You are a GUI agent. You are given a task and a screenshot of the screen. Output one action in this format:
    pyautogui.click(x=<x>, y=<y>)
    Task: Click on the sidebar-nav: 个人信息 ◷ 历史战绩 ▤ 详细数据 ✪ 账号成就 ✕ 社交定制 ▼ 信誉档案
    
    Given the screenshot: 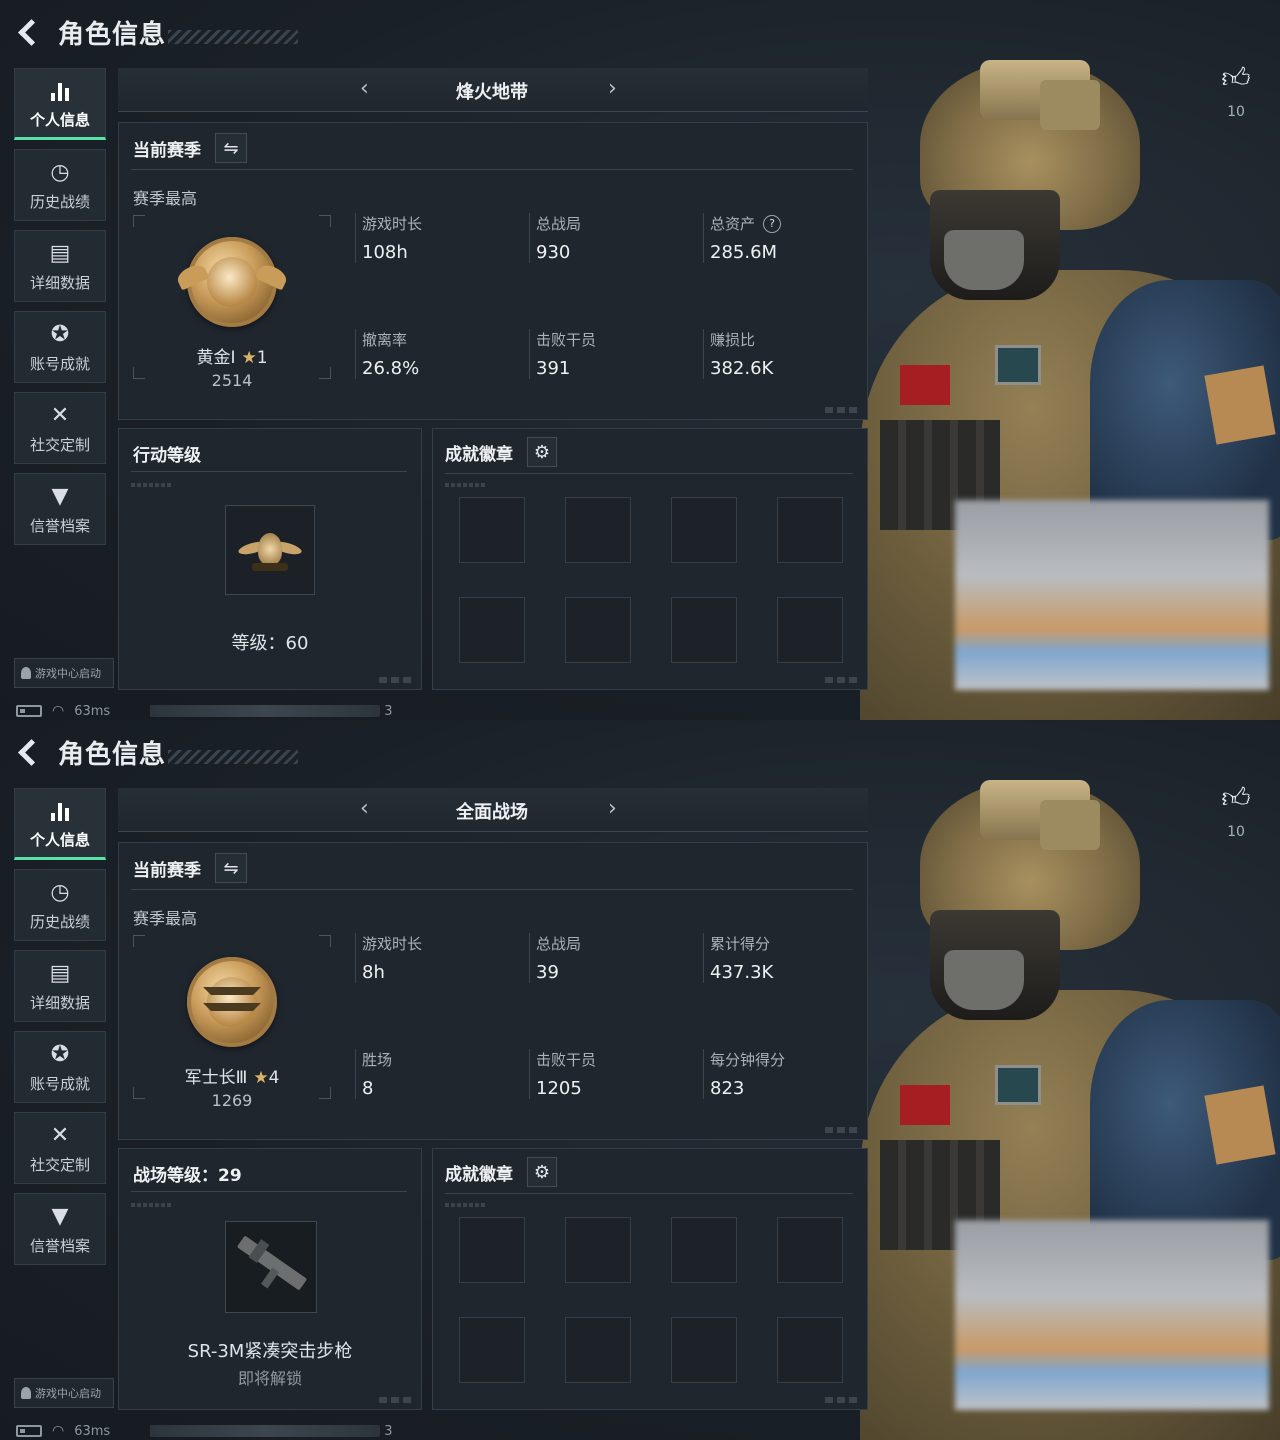 What is the action you would take?
    pyautogui.click(x=60, y=311)
    